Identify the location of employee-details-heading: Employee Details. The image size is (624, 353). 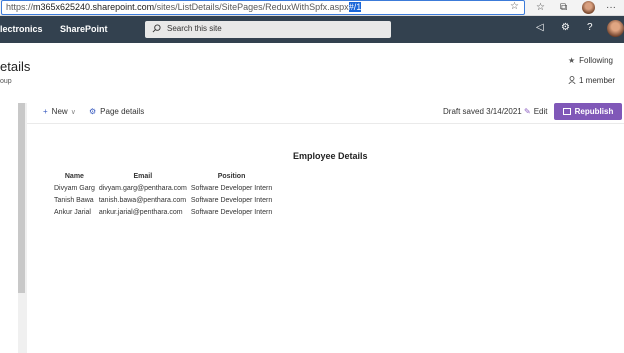
(330, 156).